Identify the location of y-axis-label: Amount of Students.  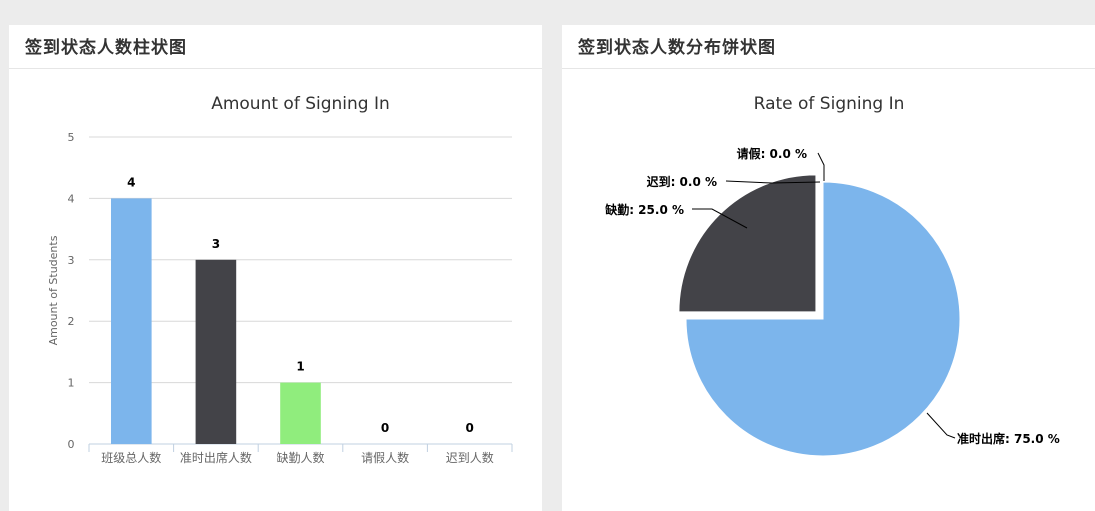
(53, 290).